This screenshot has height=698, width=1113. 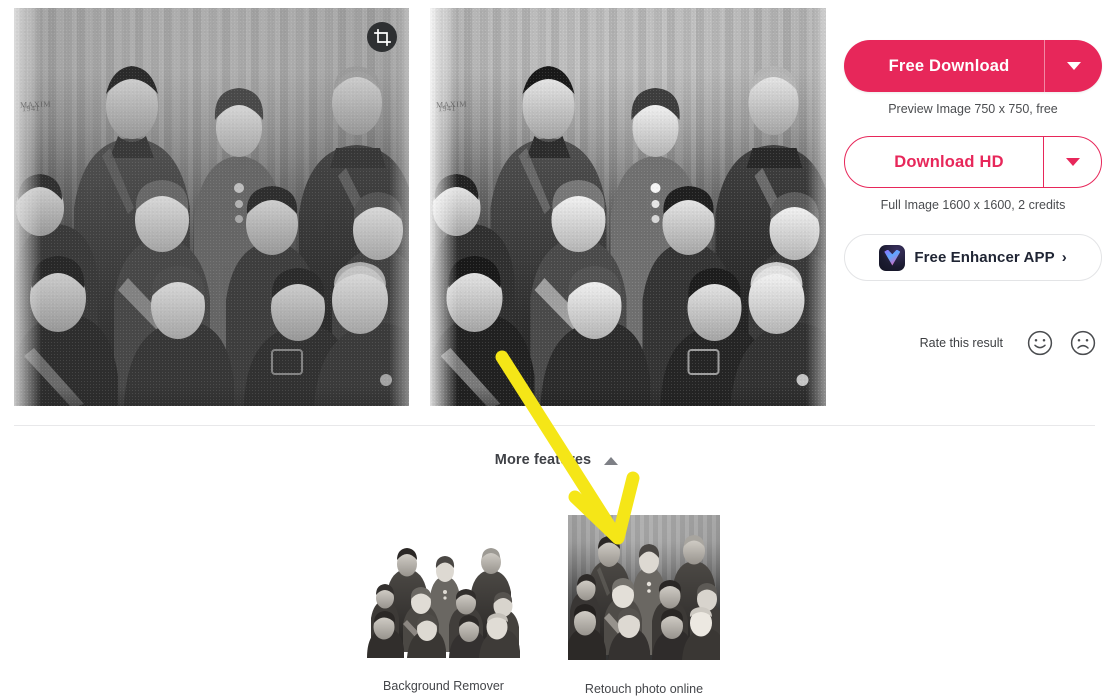 I want to click on download-hd-dropdown-toggle, so click(x=1072, y=162).